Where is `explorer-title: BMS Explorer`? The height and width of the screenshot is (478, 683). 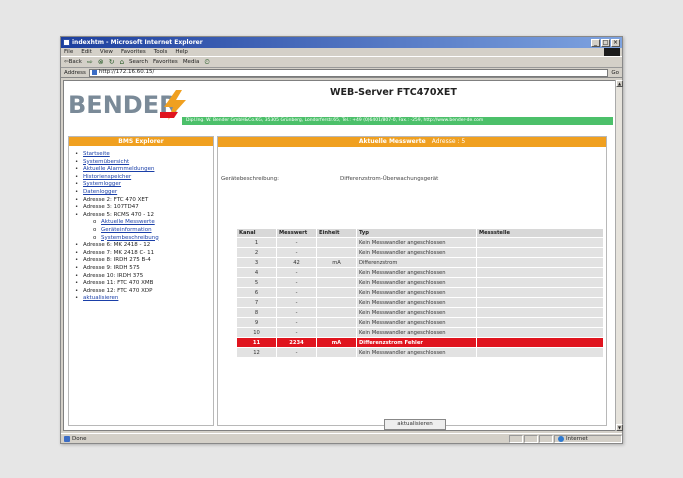
explorer-title: BMS Explorer is located at coordinates (141, 141).